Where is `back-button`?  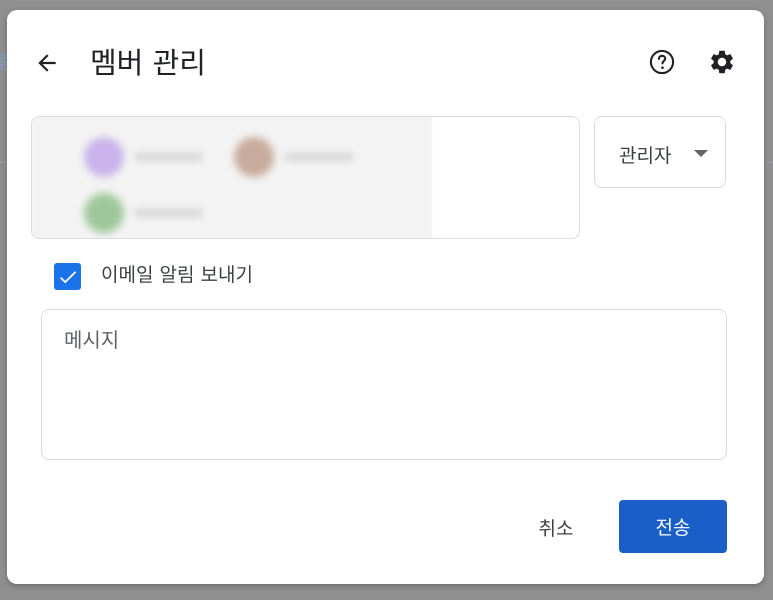
back-button is located at coordinates (47, 63).